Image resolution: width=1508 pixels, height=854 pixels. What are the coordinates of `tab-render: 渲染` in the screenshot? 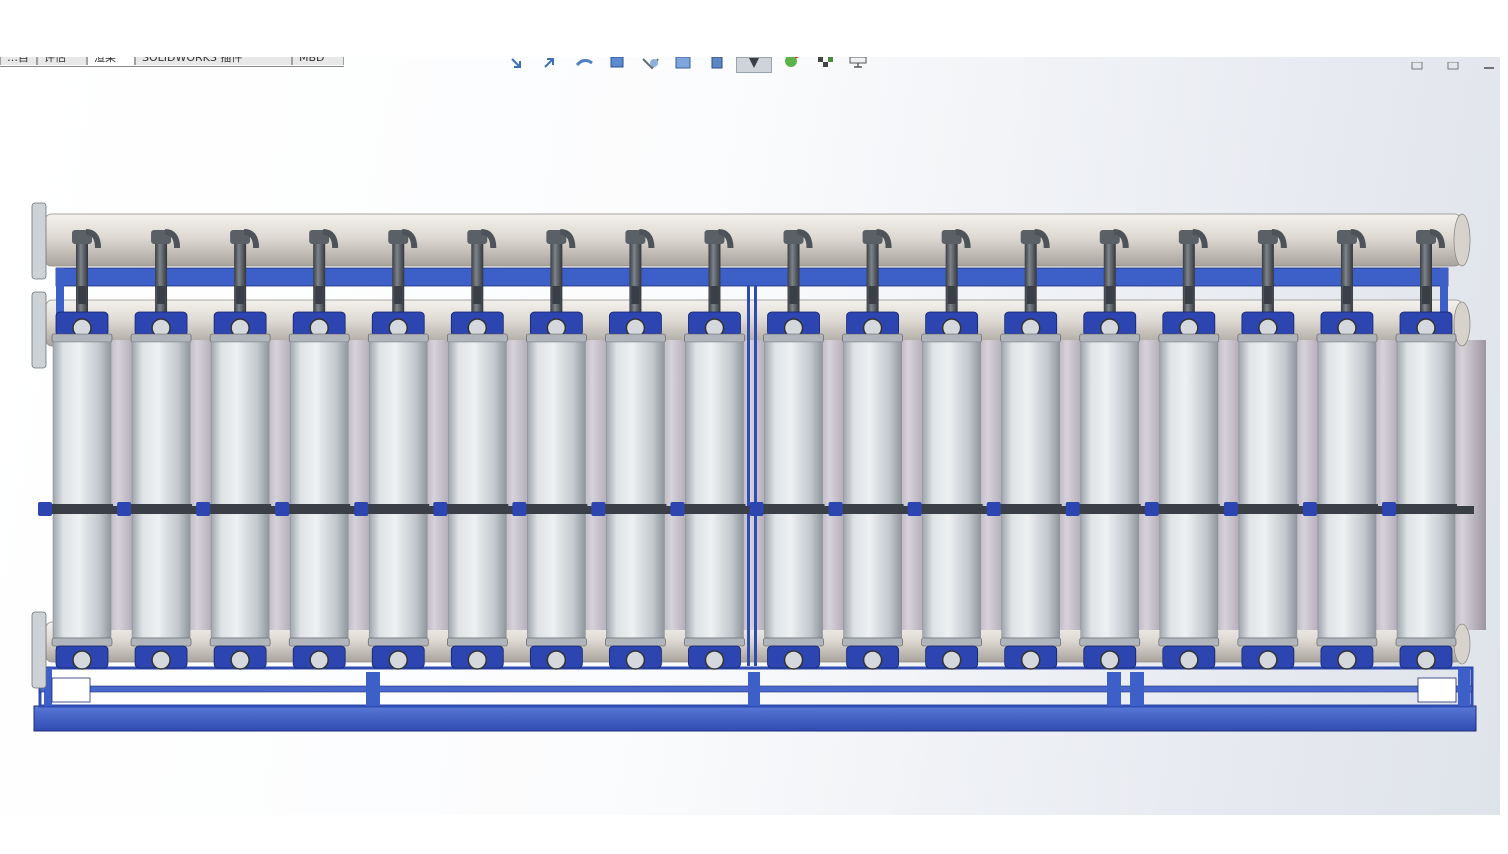 It's located at (111, 61).